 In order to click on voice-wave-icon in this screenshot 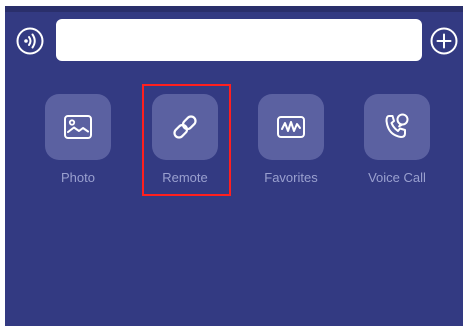, I will do `click(30, 41)`.